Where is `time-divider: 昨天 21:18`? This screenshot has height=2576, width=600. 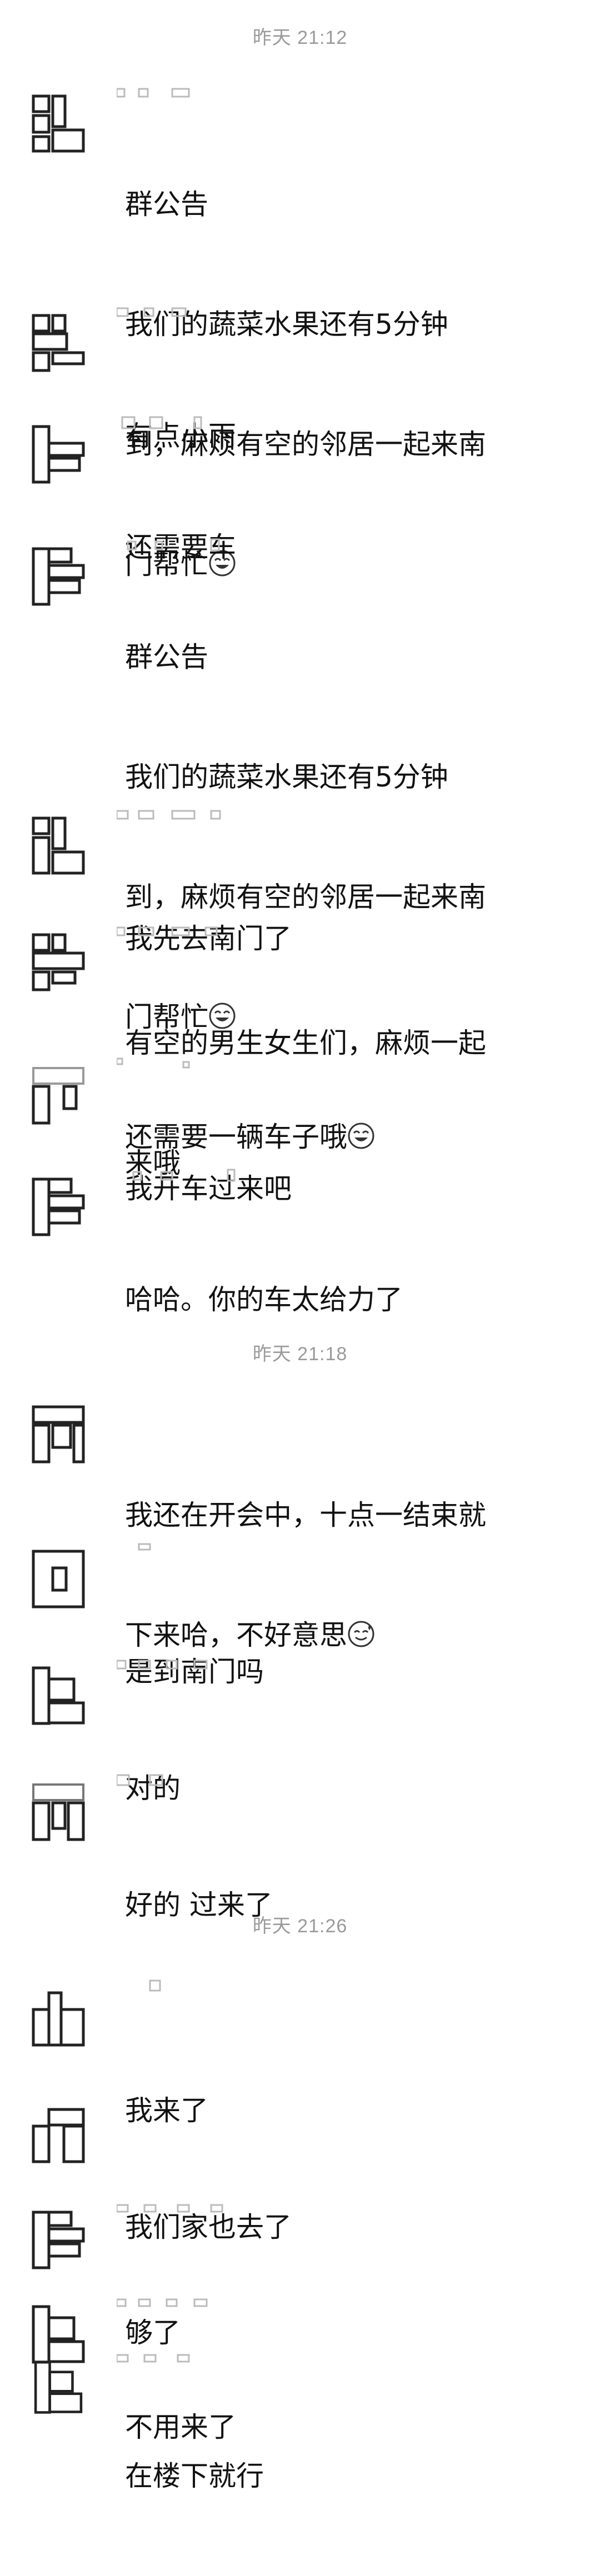 time-divider: 昨天 21:18 is located at coordinates (300, 1354).